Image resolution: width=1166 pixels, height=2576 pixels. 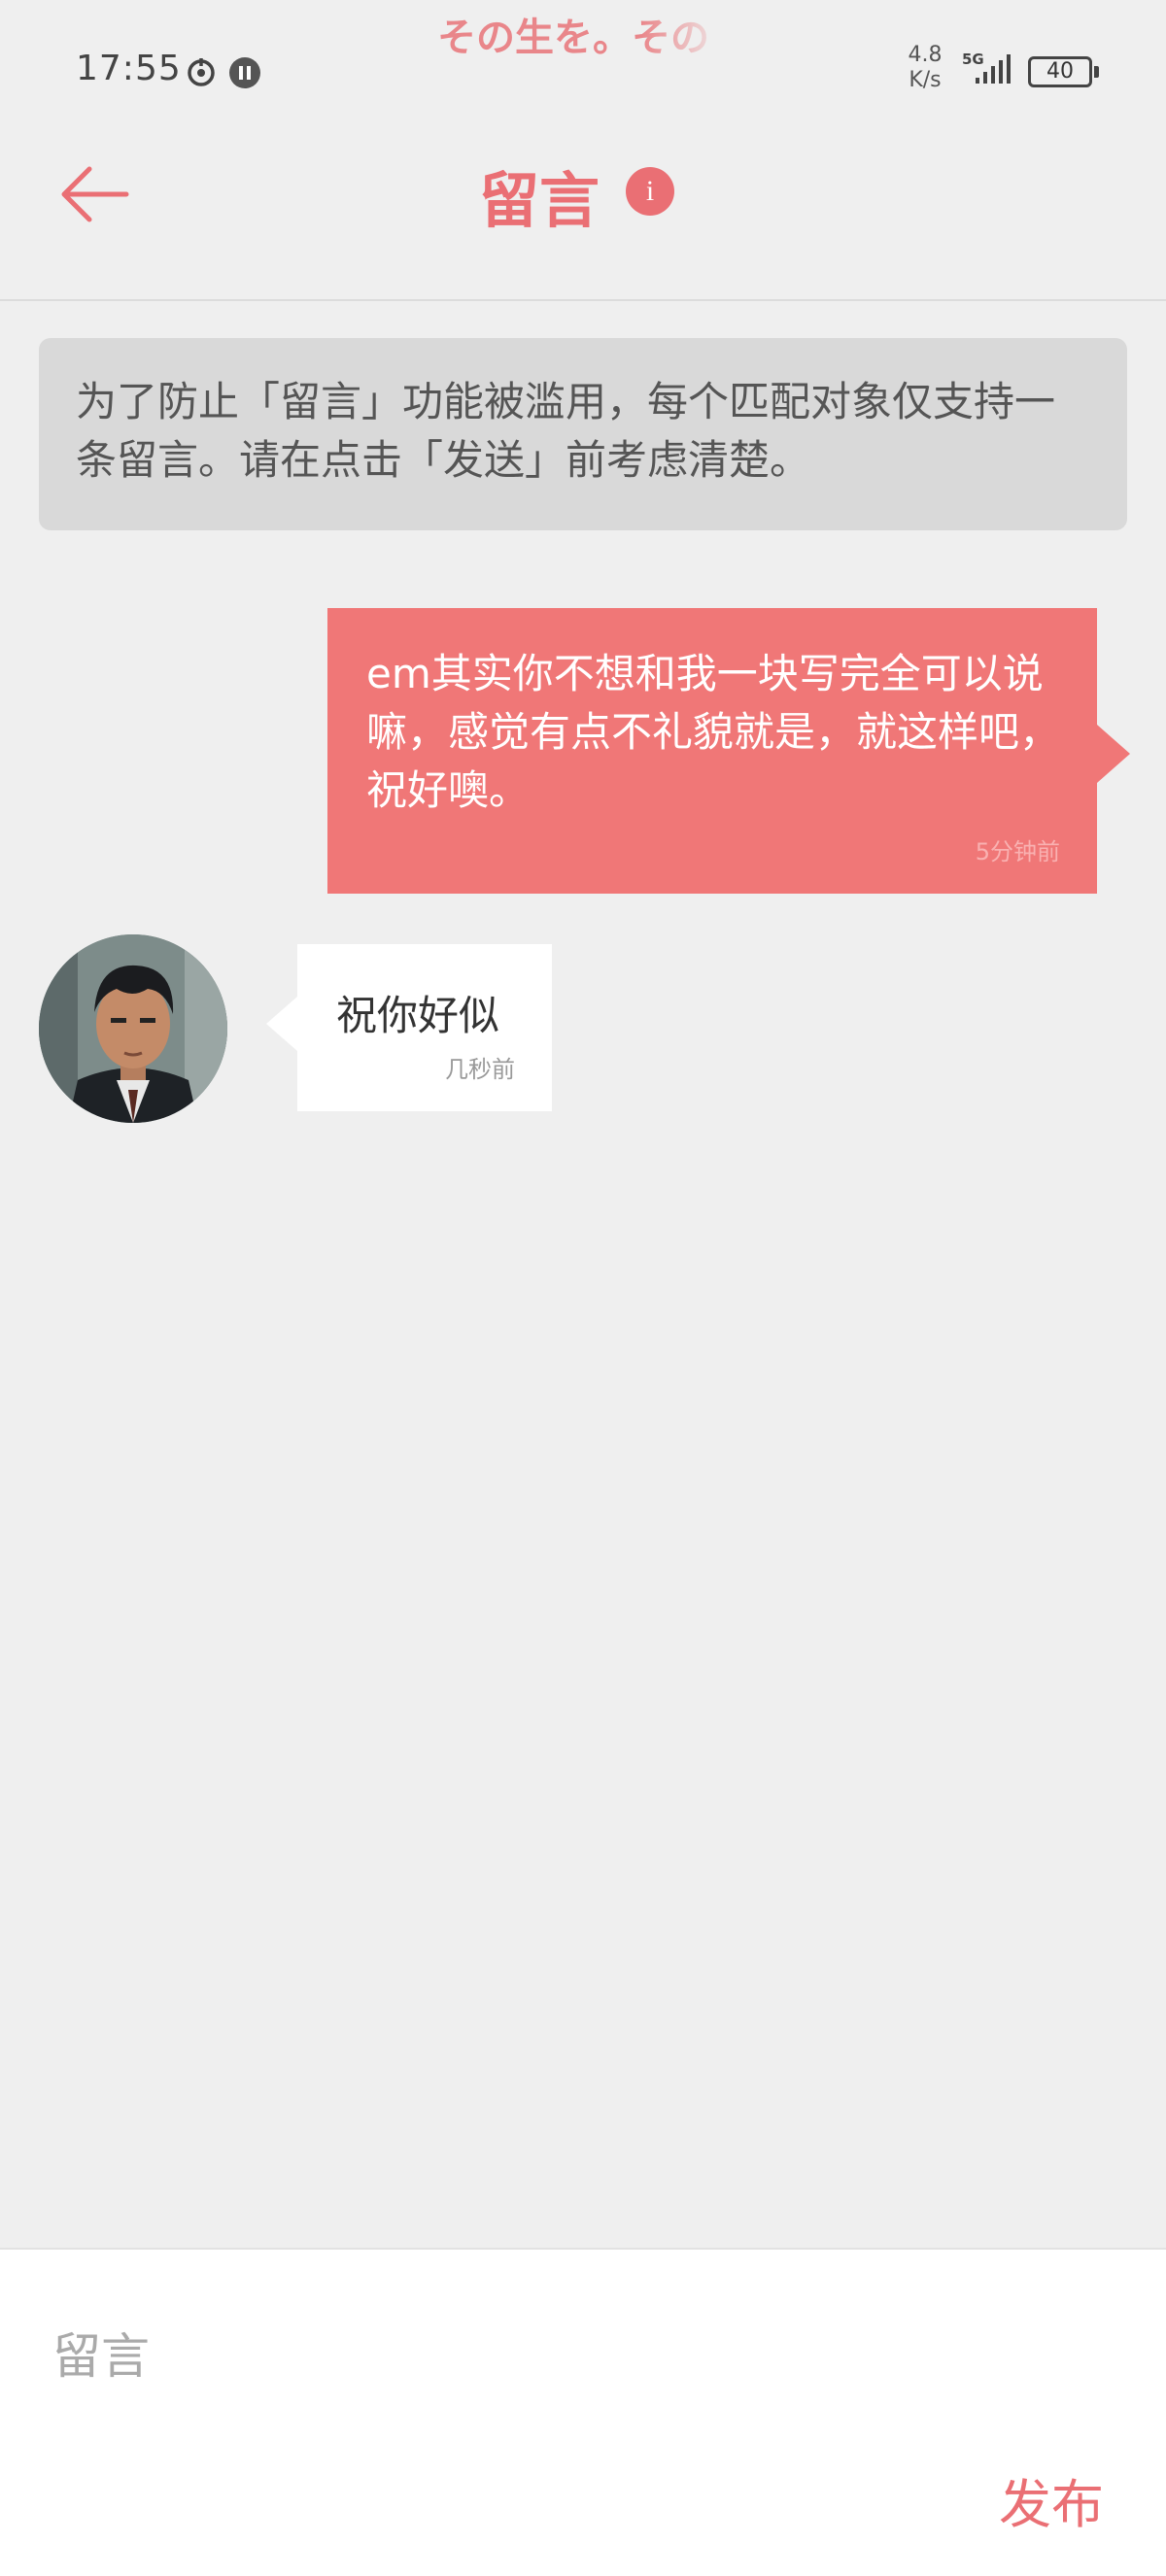 I want to click on message-text: 祝你好似, so click(x=418, y=1015).